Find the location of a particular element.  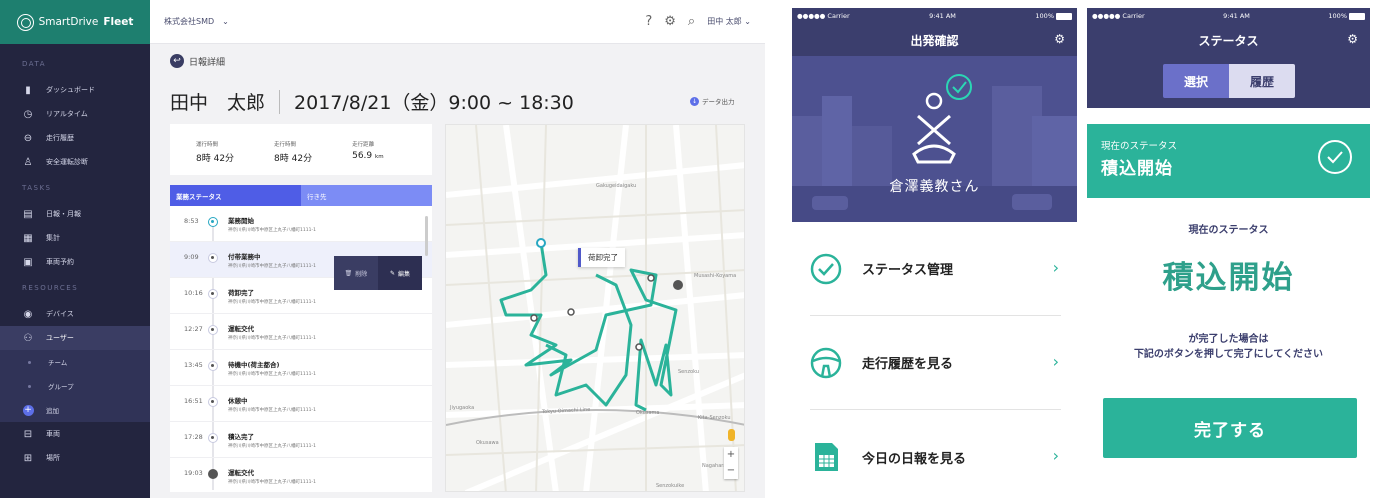

map-label: Gakugeidaigaku is located at coordinates (616, 186).